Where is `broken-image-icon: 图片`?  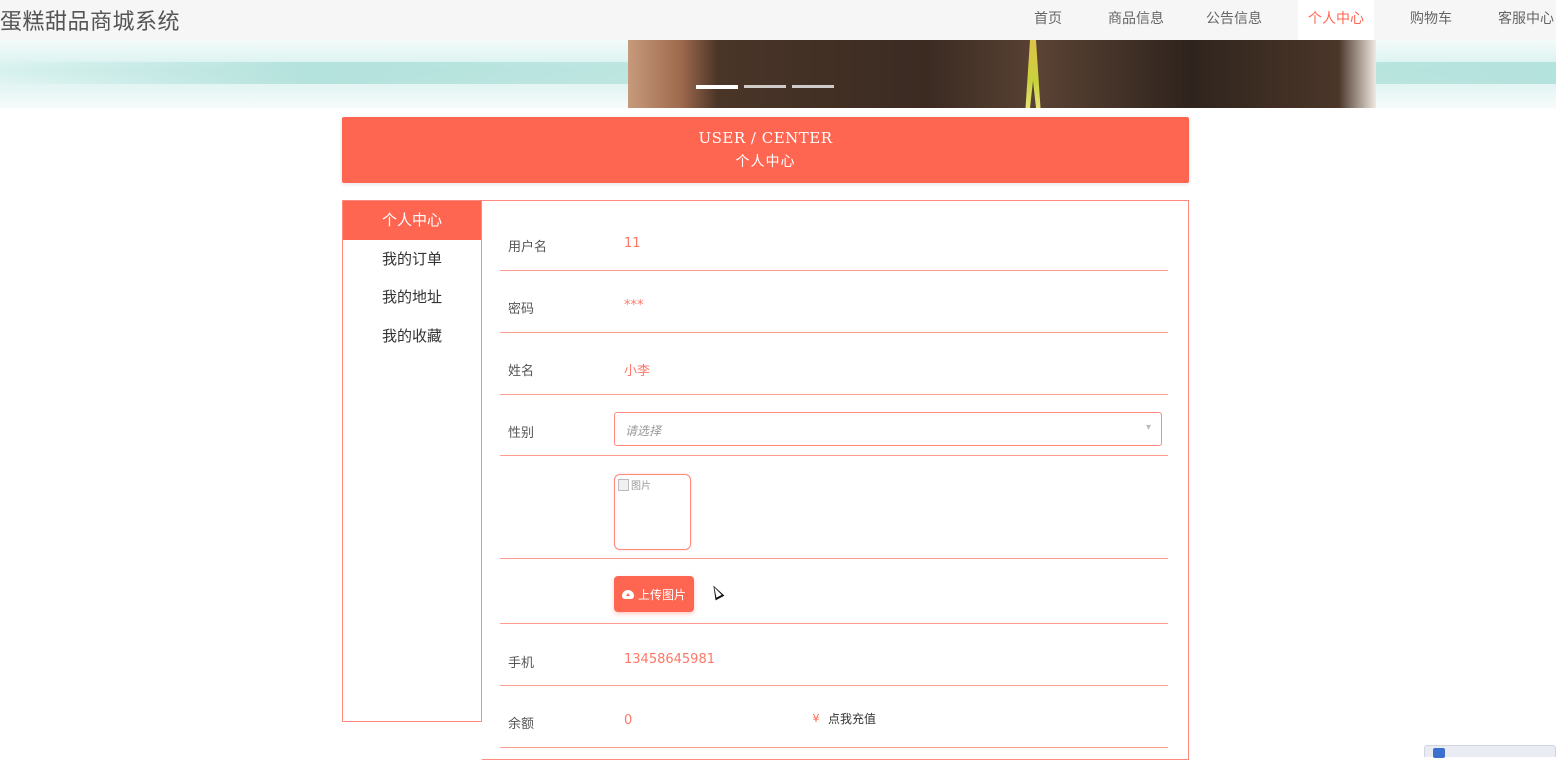
broken-image-icon: 图片 is located at coordinates (634, 484).